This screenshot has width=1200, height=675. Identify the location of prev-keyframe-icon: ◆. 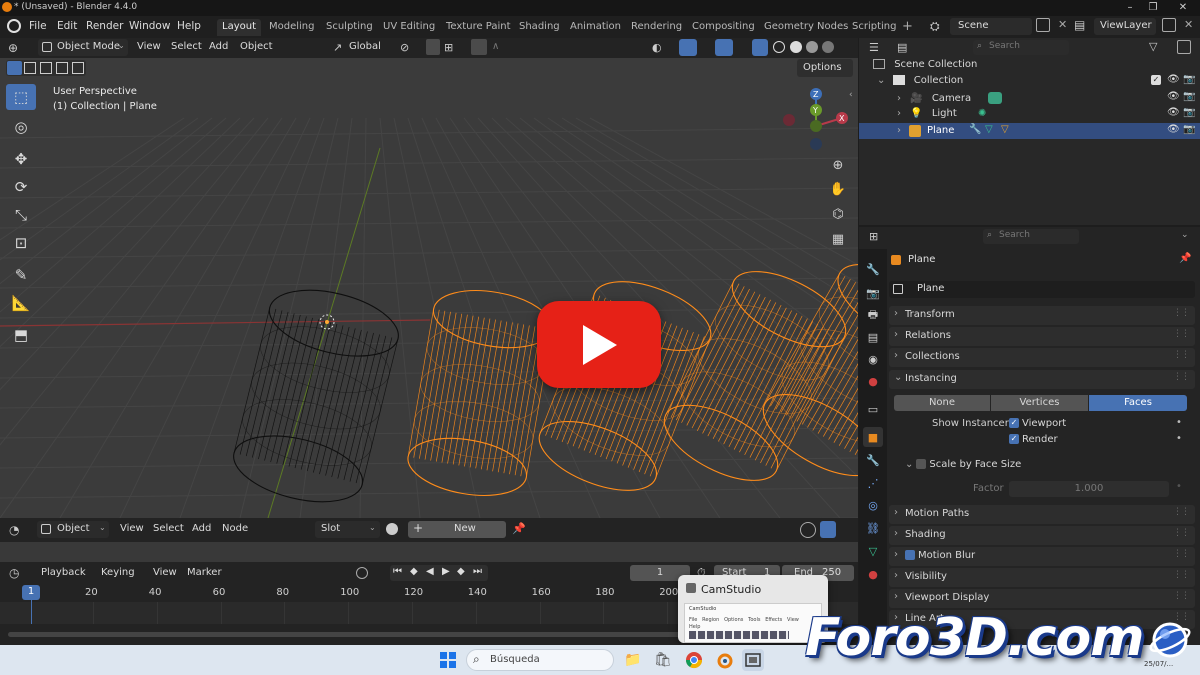
(414, 571).